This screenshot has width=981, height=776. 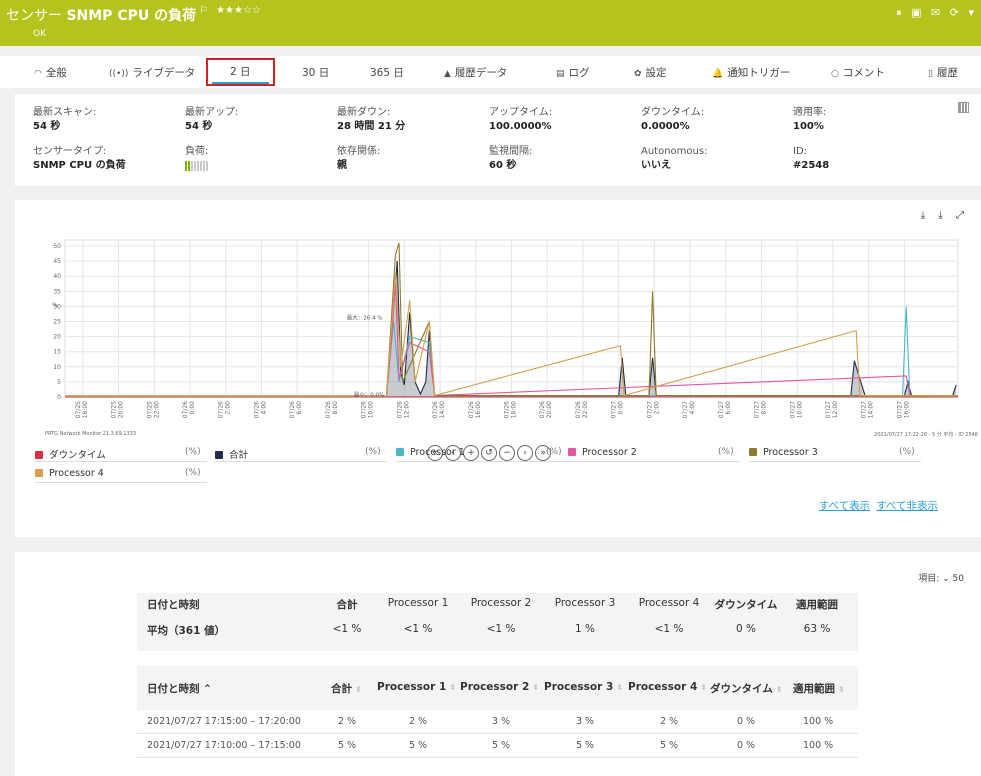 What do you see at coordinates (808, 126) in the screenshot?
I see `info-value: 100%` at bounding box center [808, 126].